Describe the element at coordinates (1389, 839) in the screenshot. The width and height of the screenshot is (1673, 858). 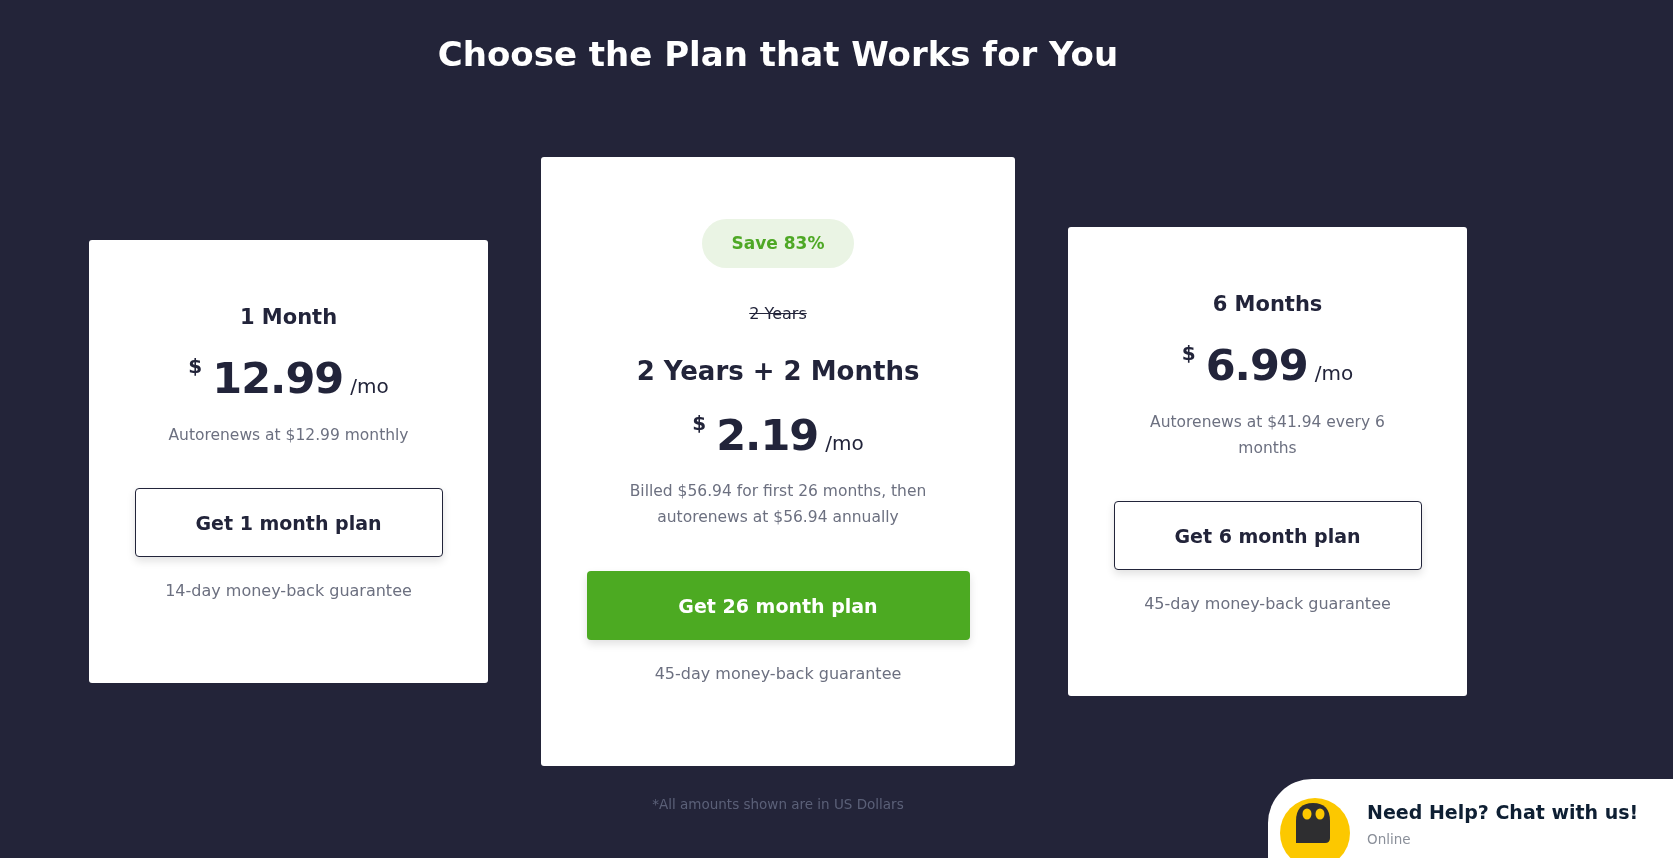
I see `chat-status-text: Online` at that location.